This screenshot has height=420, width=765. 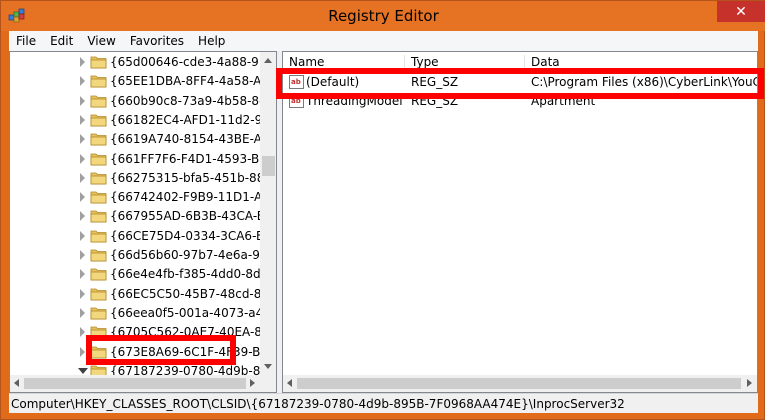 I want to click on values-horizontal-scroll-thumb, so click(x=519, y=383).